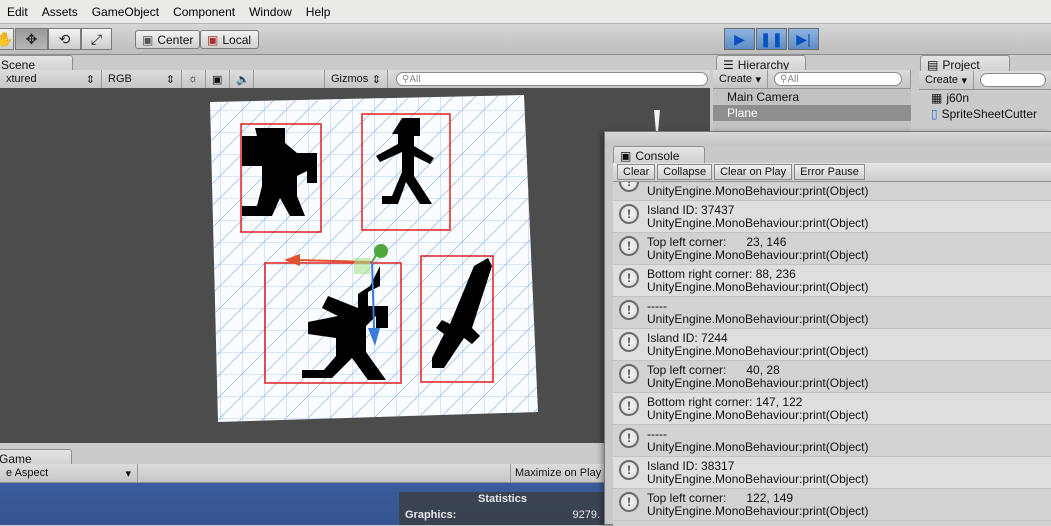 This screenshot has height=526, width=1051. What do you see at coordinates (812, 97) in the screenshot?
I see `hierarchy-item: Main Camera` at bounding box center [812, 97].